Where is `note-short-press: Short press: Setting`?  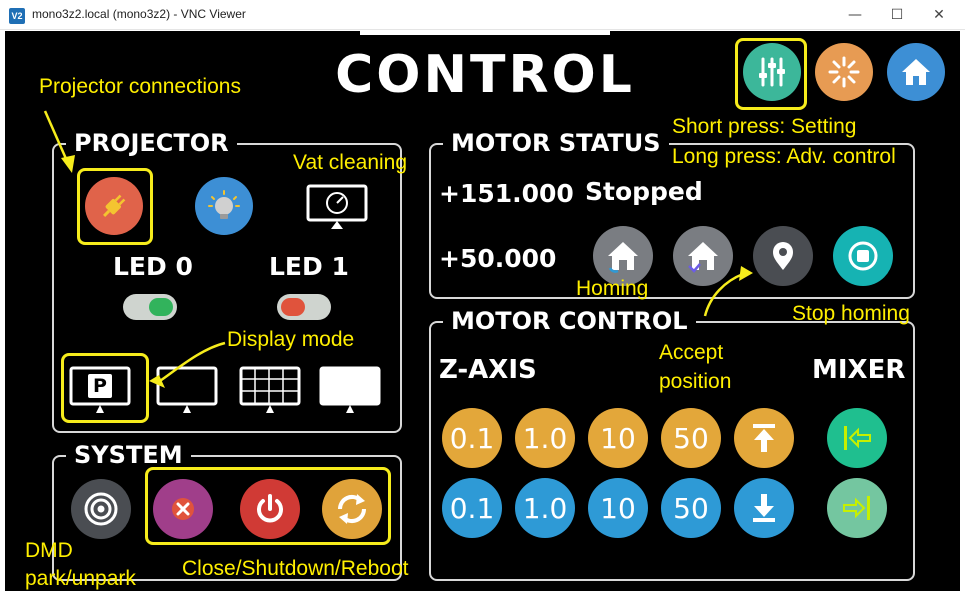
note-short-press: Short press: Setting is located at coordinates (764, 126).